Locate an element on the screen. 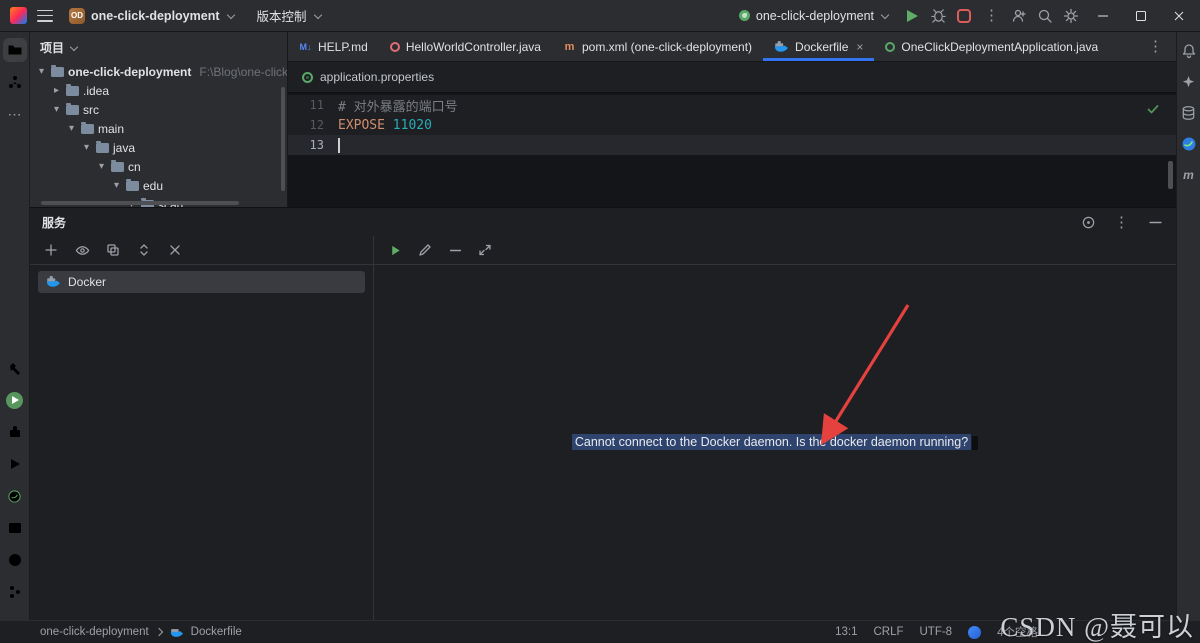  remove-icon is located at coordinates (455, 250).